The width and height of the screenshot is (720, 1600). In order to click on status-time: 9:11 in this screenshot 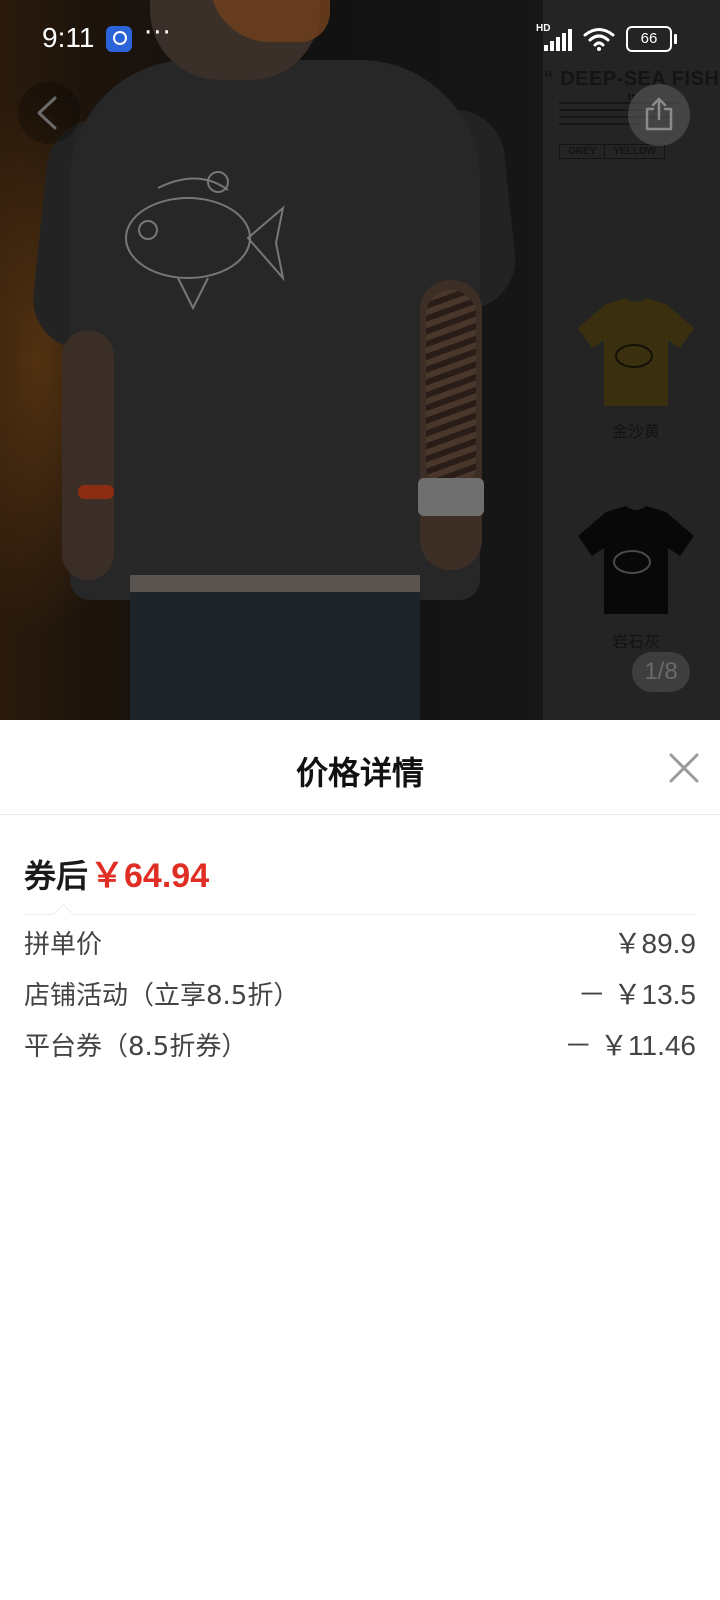, I will do `click(68, 37)`.